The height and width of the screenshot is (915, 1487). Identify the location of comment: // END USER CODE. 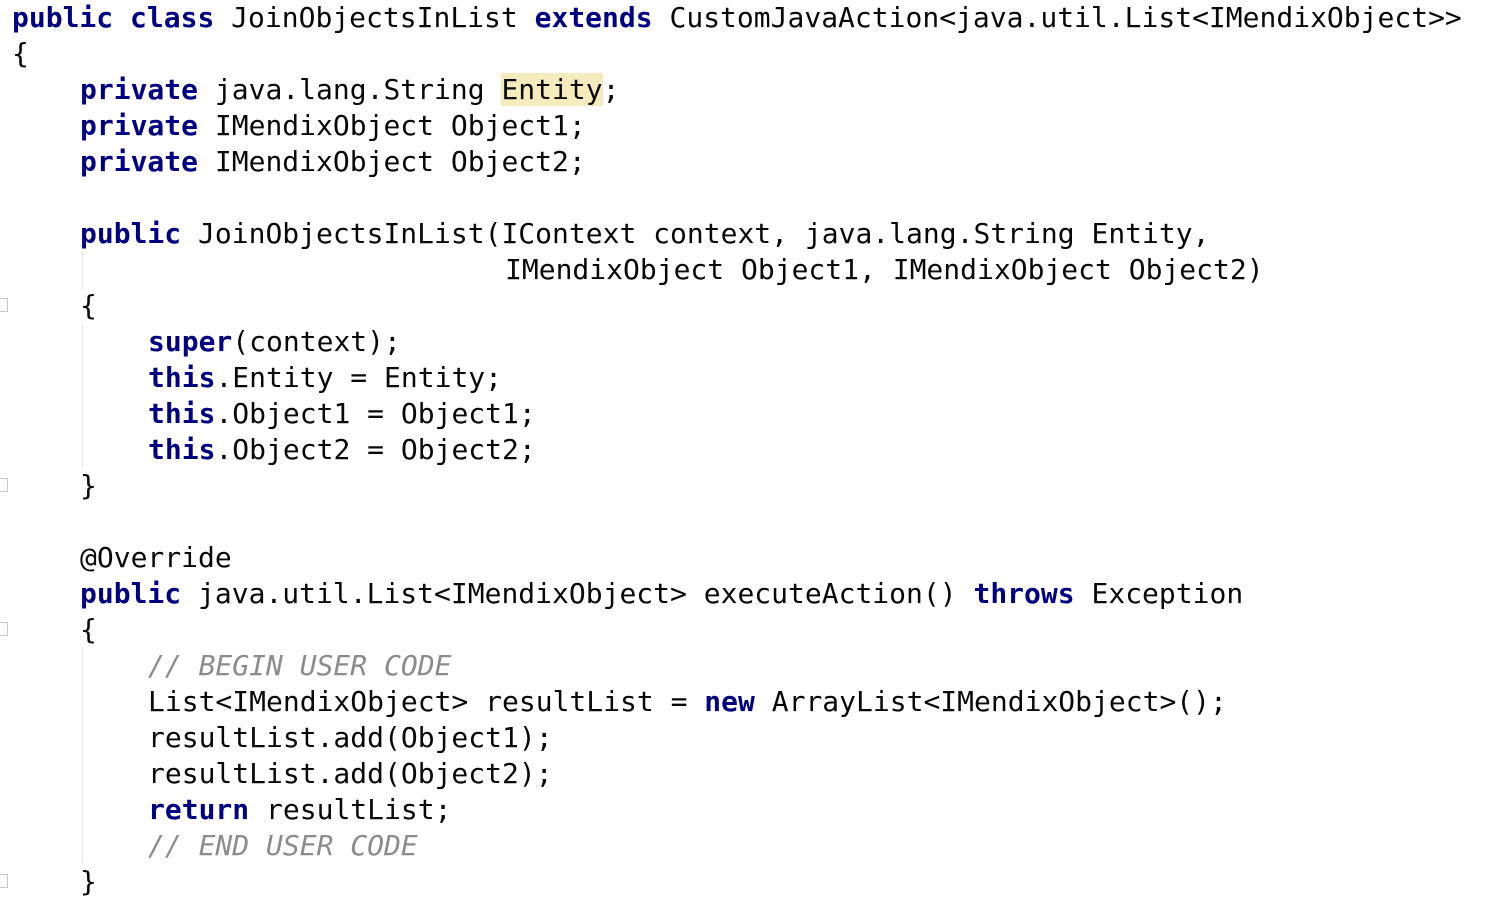
(283, 845).